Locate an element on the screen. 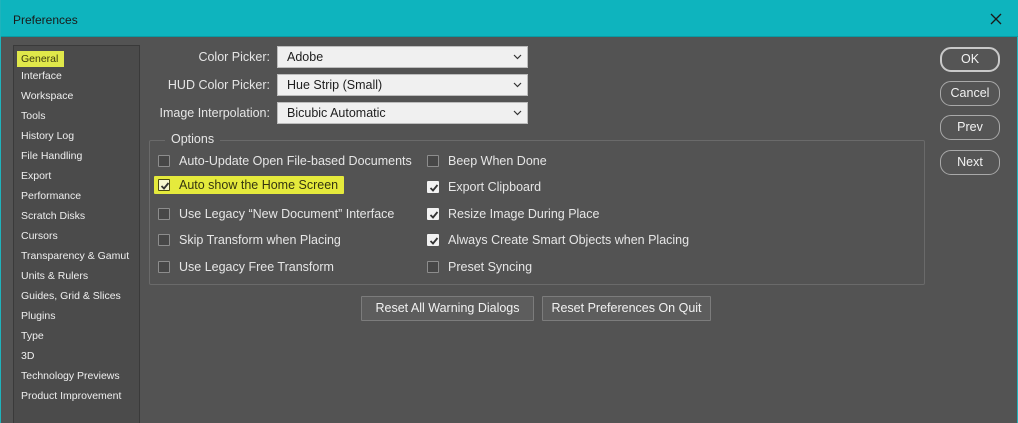 Image resolution: width=1018 pixels, height=423 pixels. export-clipboard-checkbox: Export Clipboard is located at coordinates (484, 187).